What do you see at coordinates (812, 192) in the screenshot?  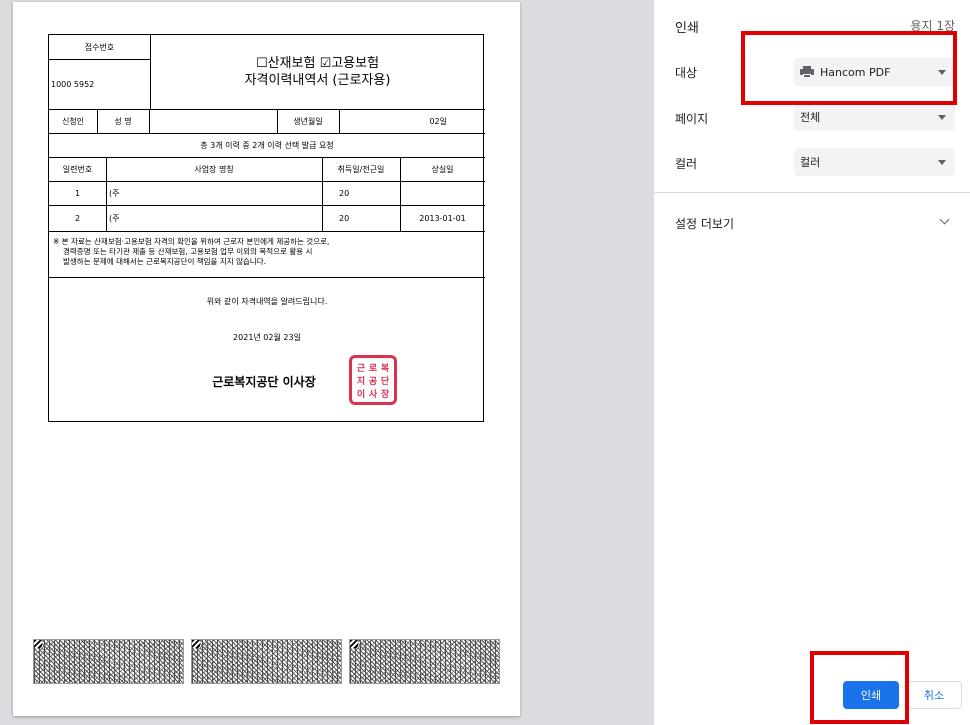 I see `divider` at bounding box center [812, 192].